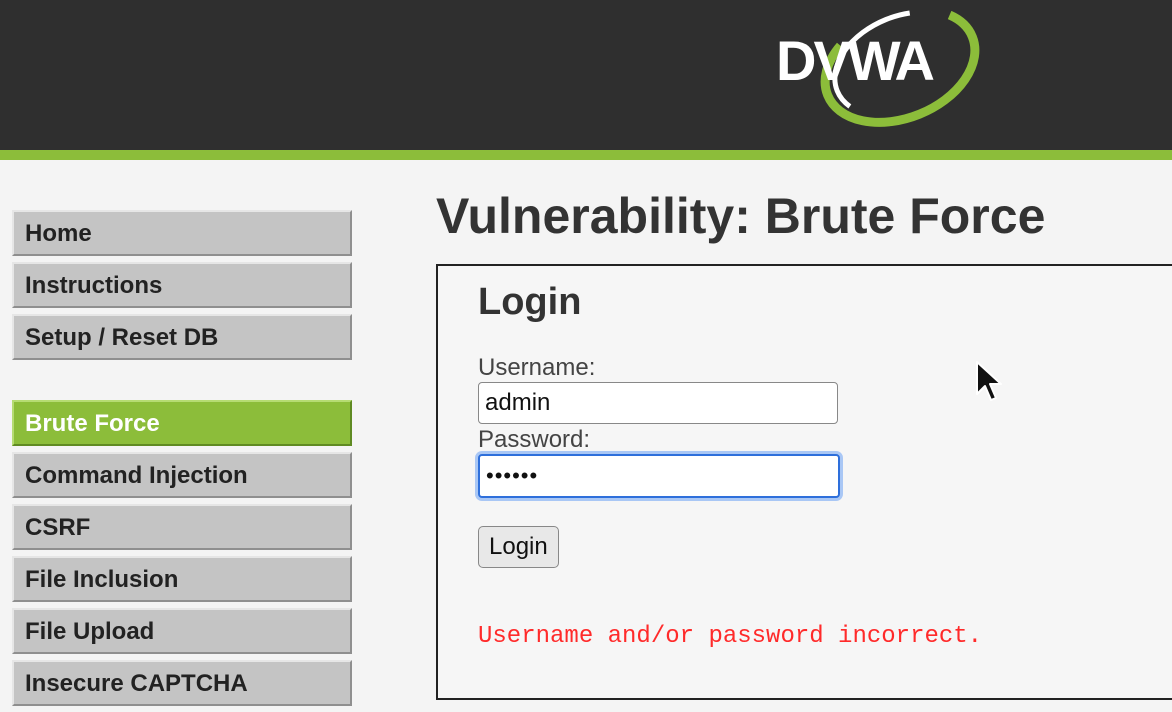 This screenshot has height=712, width=1172. Describe the element at coordinates (534, 439) in the screenshot. I see `password-label: Password:` at that location.